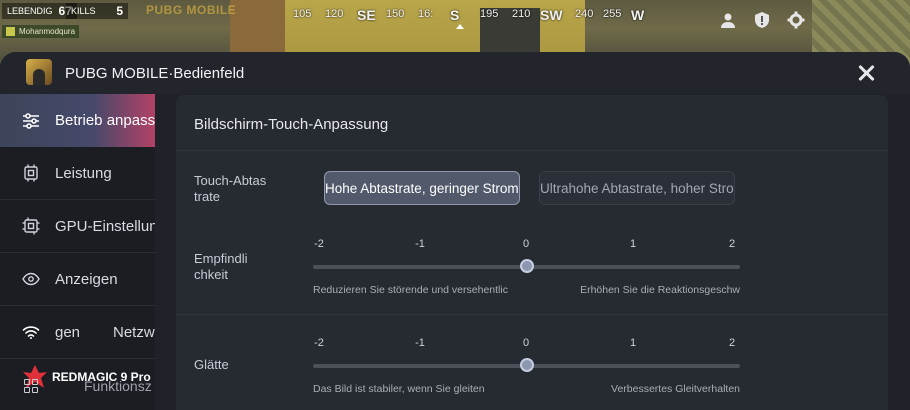 This screenshot has width=910, height=410. What do you see at coordinates (532, 123) in the screenshot?
I see `content-header: Bildschirm-Touch-Anpassung` at bounding box center [532, 123].